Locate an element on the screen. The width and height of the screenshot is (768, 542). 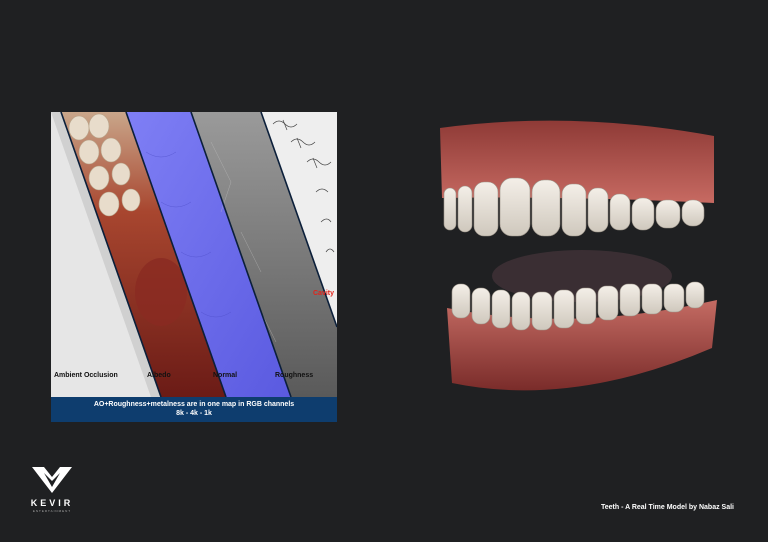
logo-subtitle: ENTERTAINMENT is located at coordinates (52, 511).